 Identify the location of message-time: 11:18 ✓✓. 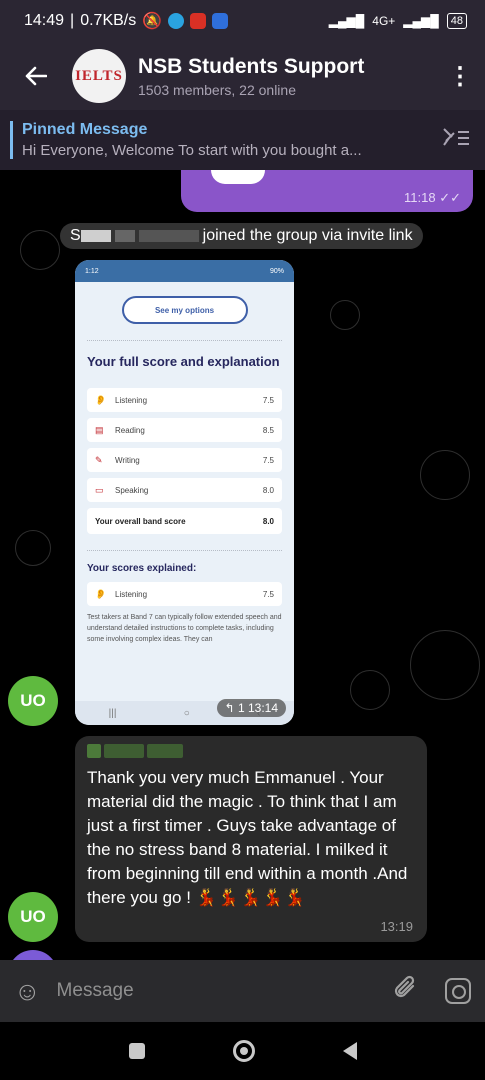
(432, 197).